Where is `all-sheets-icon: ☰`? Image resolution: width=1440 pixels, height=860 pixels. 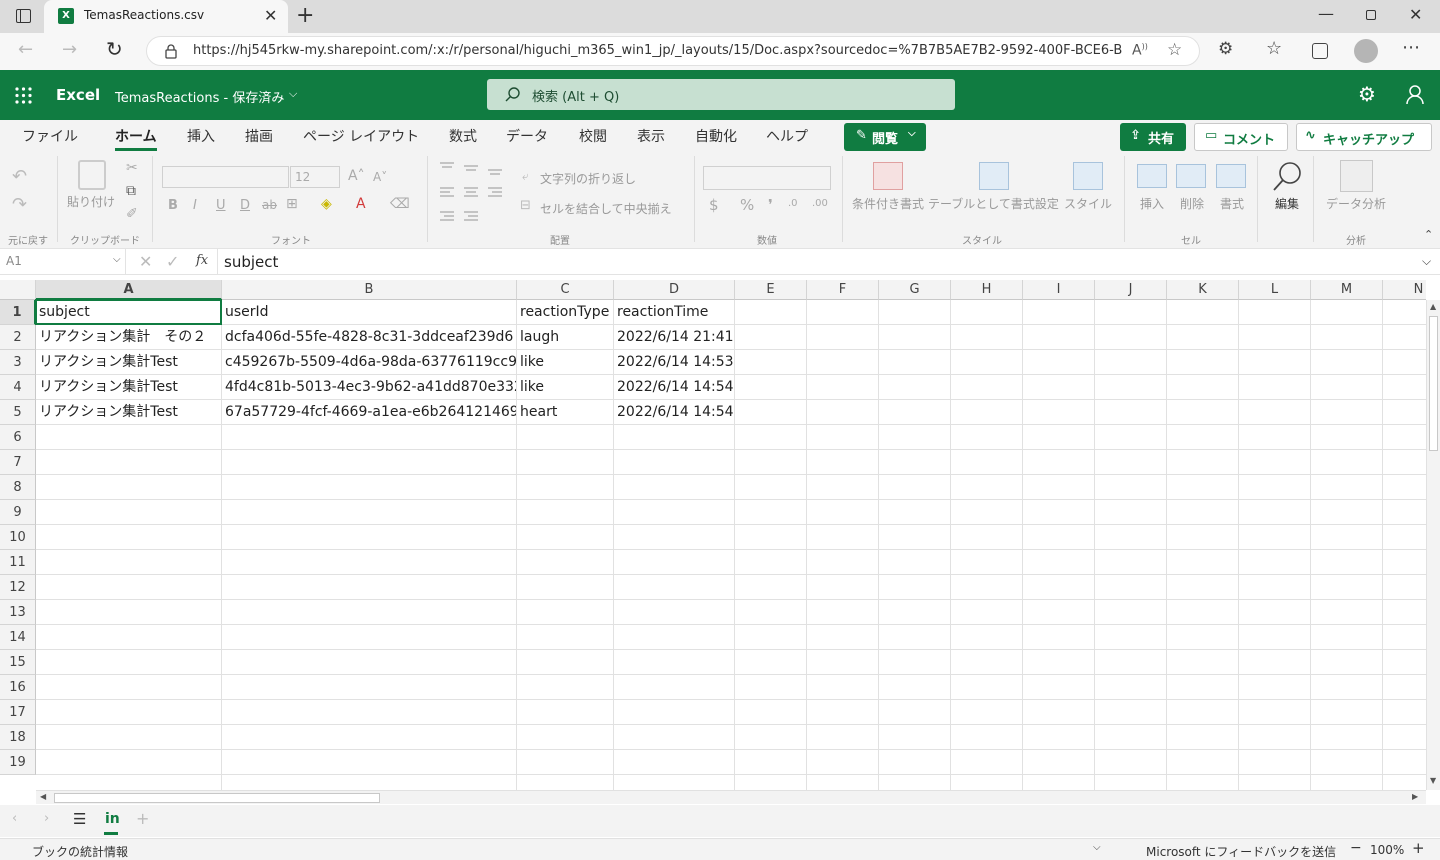
all-sheets-icon: ☰ is located at coordinates (79, 819).